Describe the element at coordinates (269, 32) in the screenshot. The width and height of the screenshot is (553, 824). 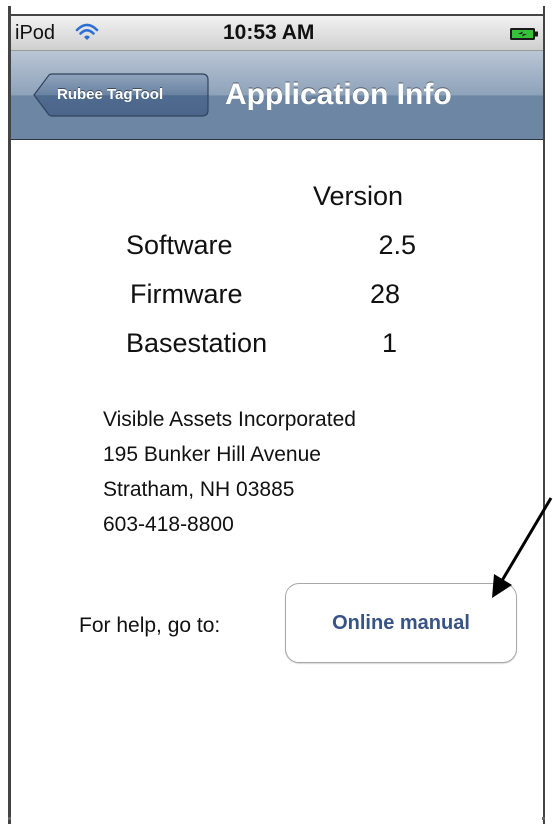
I see `status-time: 10:53 AM` at that location.